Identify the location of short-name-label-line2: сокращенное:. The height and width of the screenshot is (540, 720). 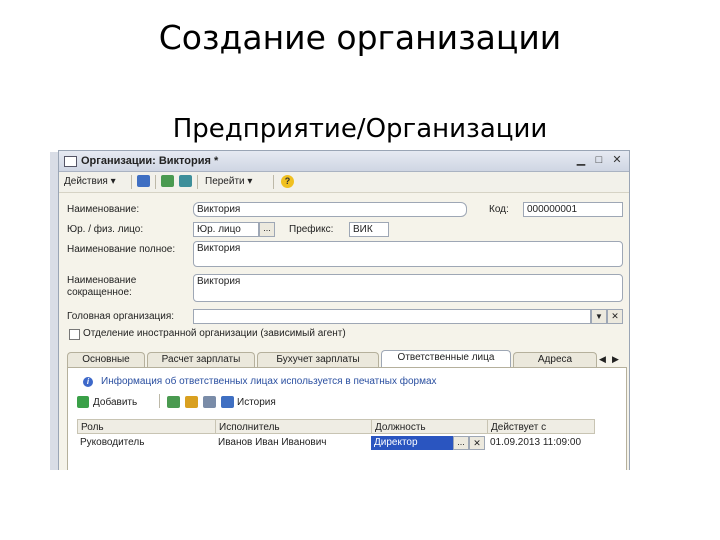
(99, 292).